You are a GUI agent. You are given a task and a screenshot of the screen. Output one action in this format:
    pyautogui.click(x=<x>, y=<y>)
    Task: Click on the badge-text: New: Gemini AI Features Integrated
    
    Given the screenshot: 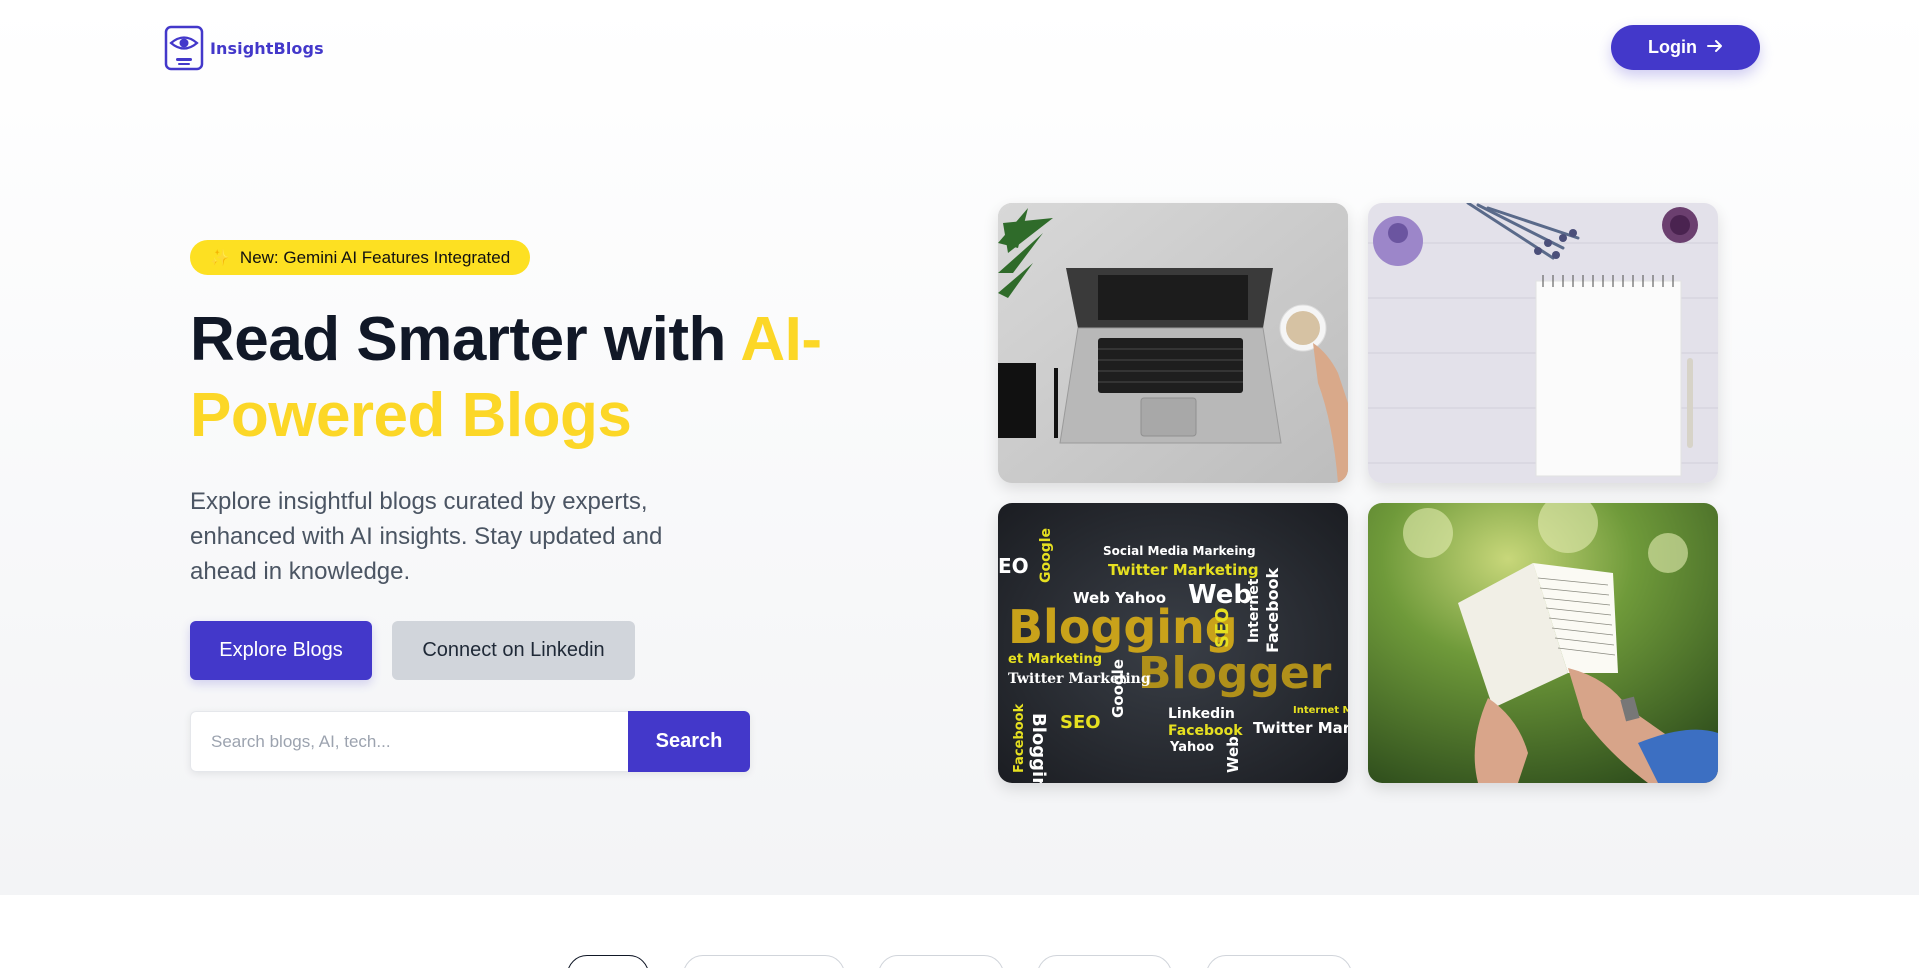 What is the action you would take?
    pyautogui.click(x=375, y=257)
    